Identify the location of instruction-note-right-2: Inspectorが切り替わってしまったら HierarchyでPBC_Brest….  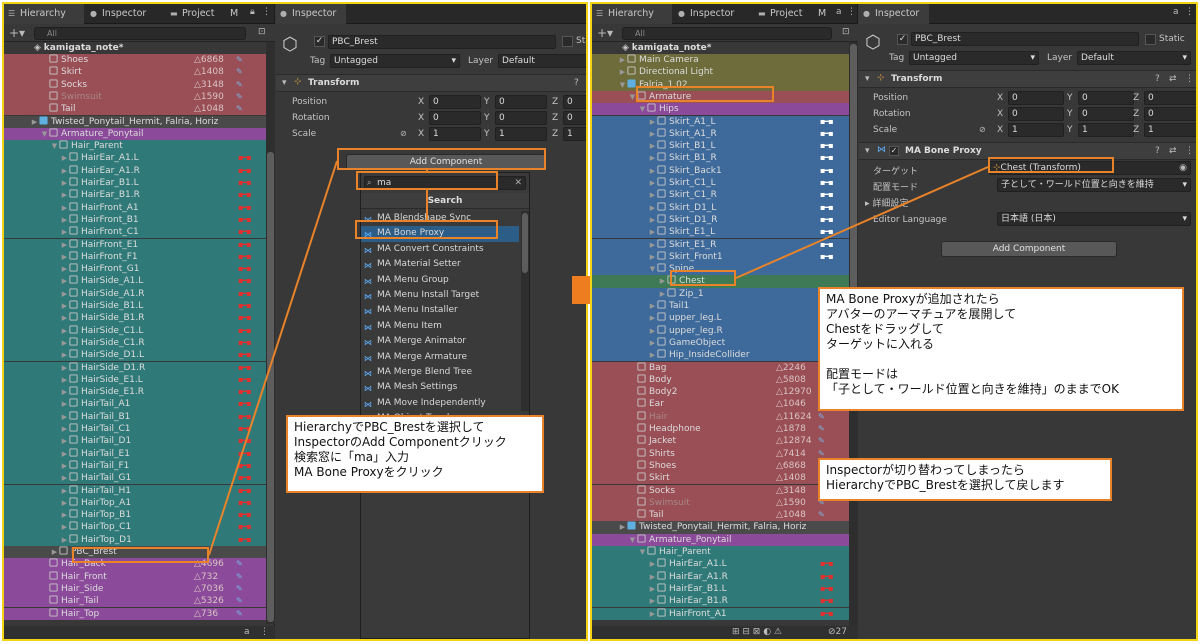
(965, 479).